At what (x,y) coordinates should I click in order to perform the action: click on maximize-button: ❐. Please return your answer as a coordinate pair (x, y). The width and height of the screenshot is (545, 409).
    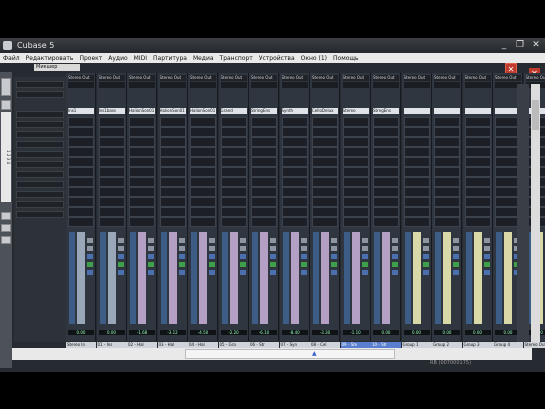
    Looking at the image, I should click on (520, 45).